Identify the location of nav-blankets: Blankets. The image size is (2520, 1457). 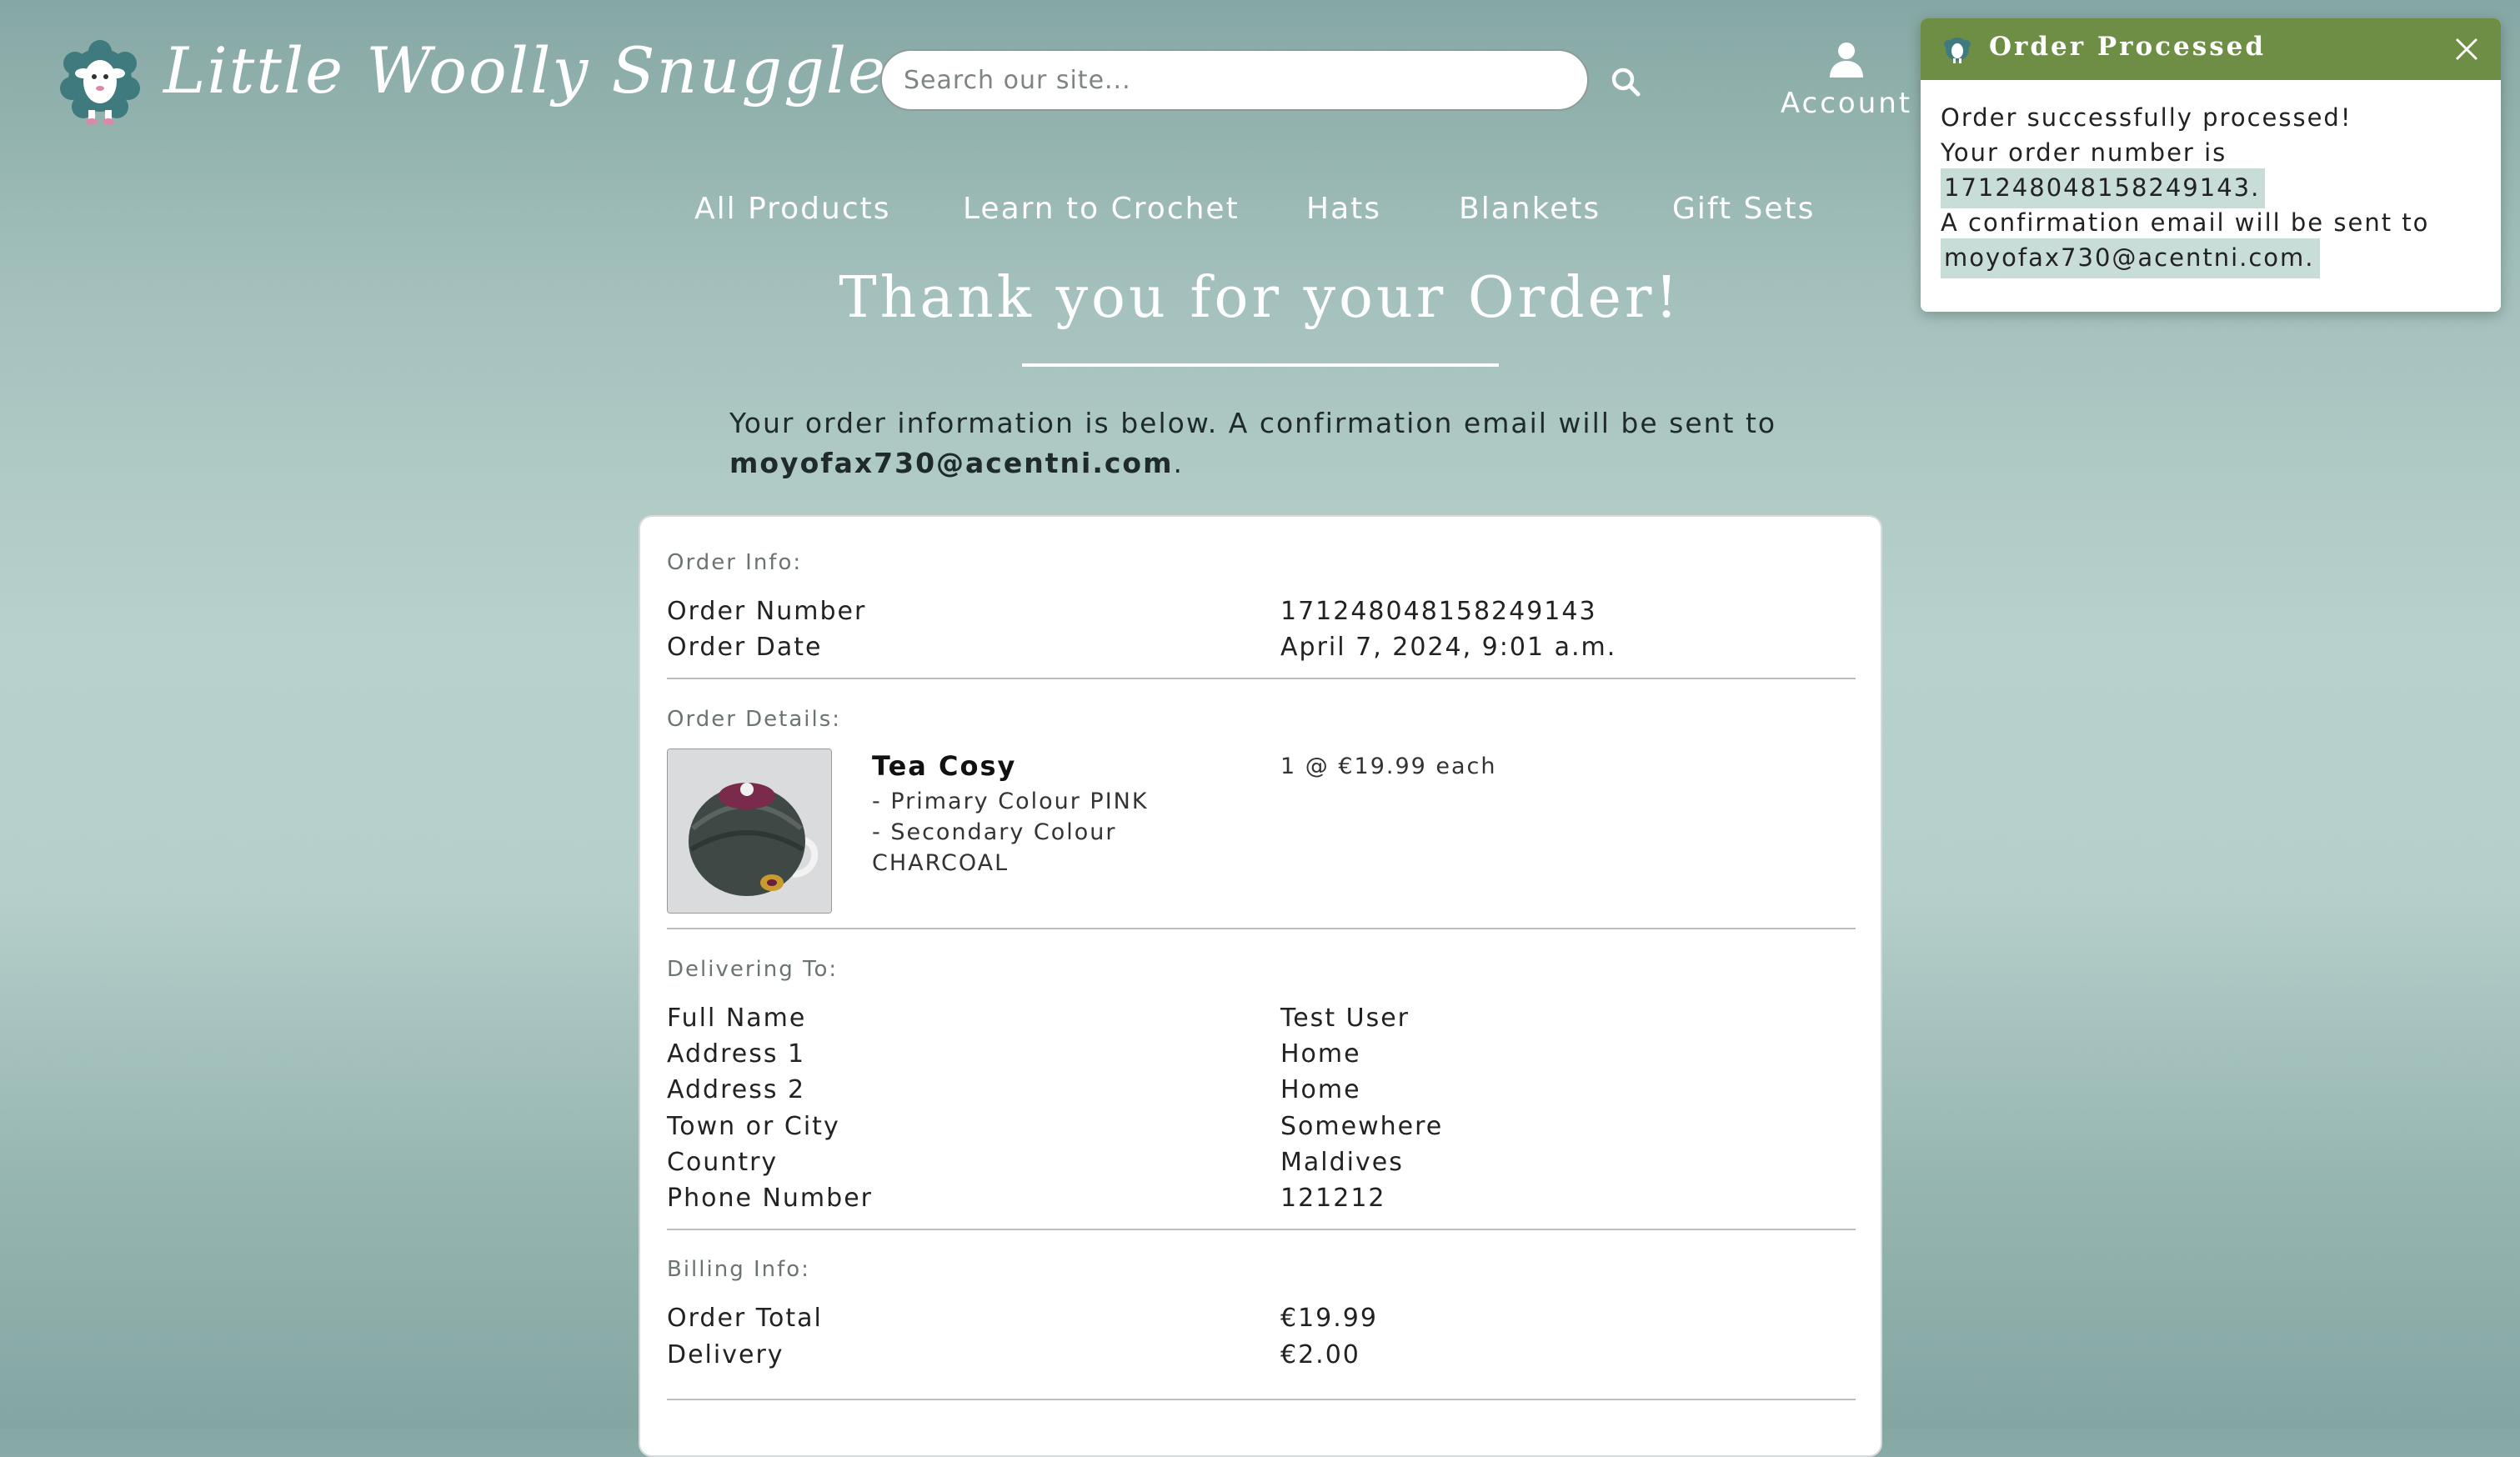
(1530, 209).